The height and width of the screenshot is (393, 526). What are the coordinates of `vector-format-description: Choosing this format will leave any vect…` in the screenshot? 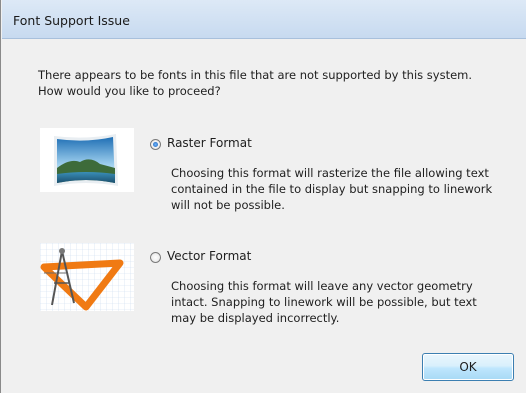 It's located at (324, 302).